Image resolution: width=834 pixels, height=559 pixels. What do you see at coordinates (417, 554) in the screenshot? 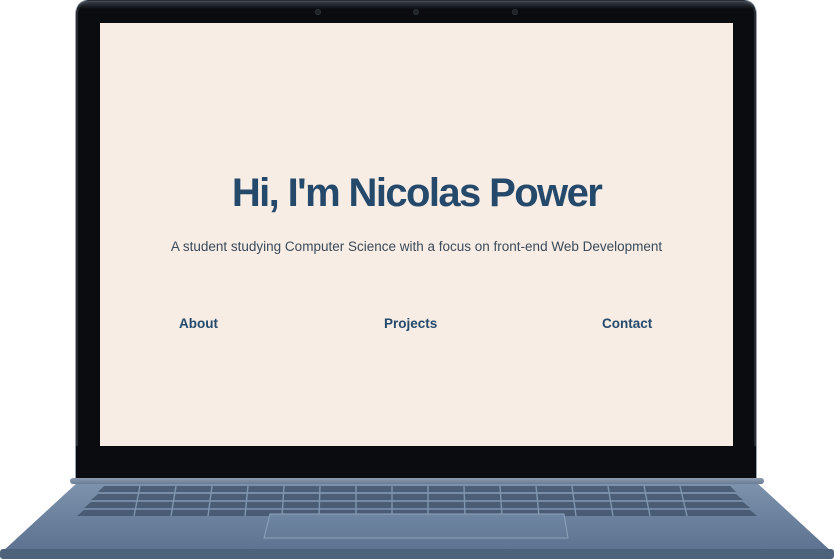
I see `deck-front-edge` at bounding box center [417, 554].